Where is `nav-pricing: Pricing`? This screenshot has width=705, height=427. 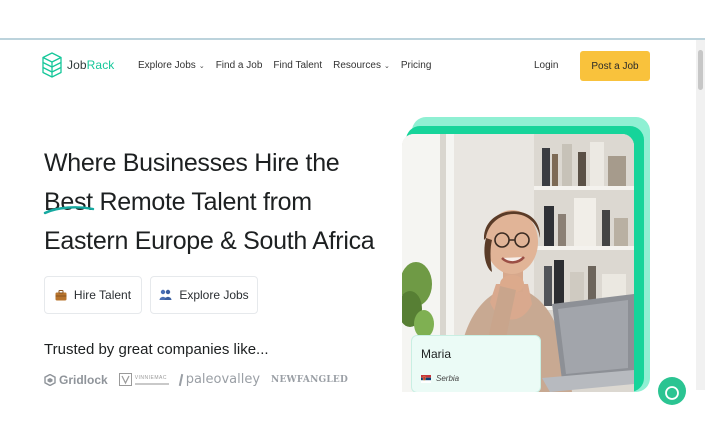
nav-pricing: Pricing is located at coordinates (416, 65).